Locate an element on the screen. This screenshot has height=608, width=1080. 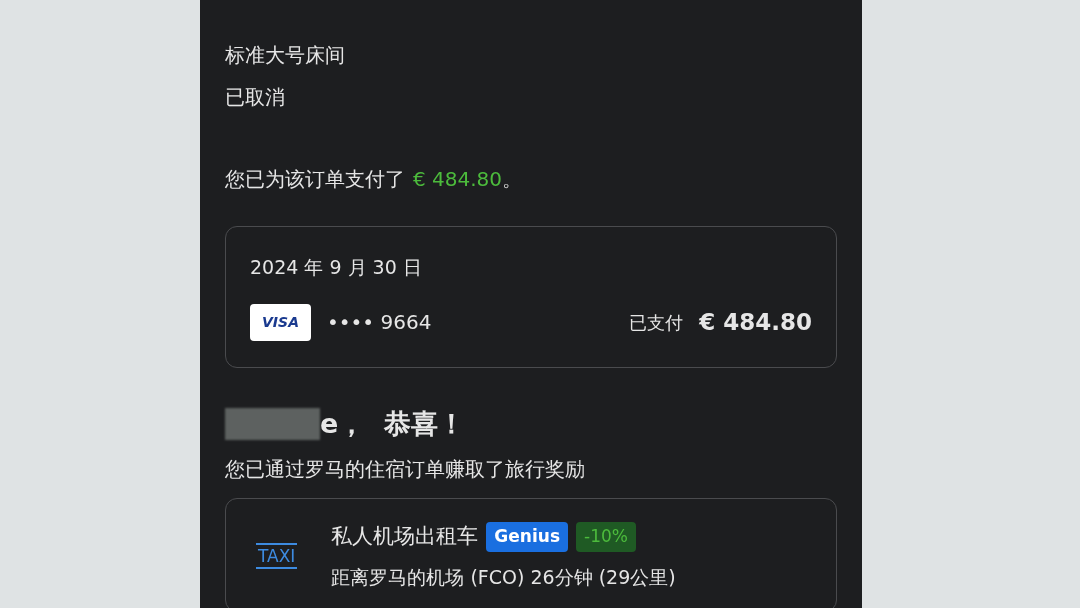
reward-subtitle: 您已通过罗马的住宿订单赚取了旅行奖励 is located at coordinates (405, 469).